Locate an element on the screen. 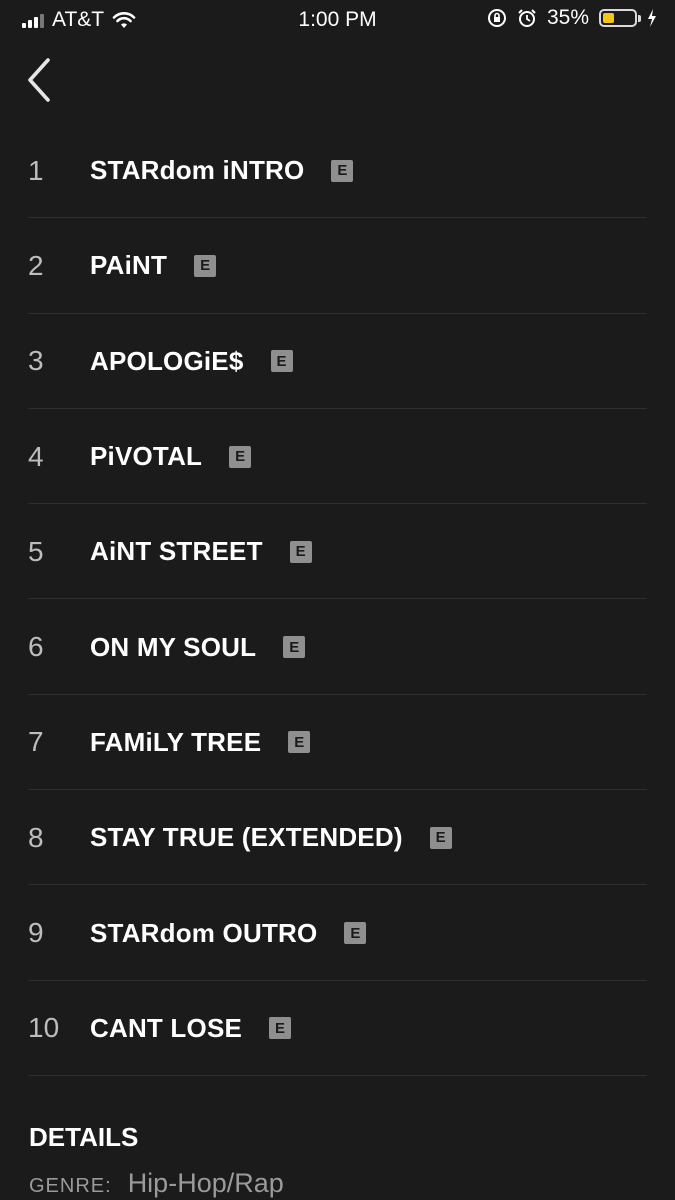 This screenshot has height=1200, width=675. alarm-icon is located at coordinates (527, 18).